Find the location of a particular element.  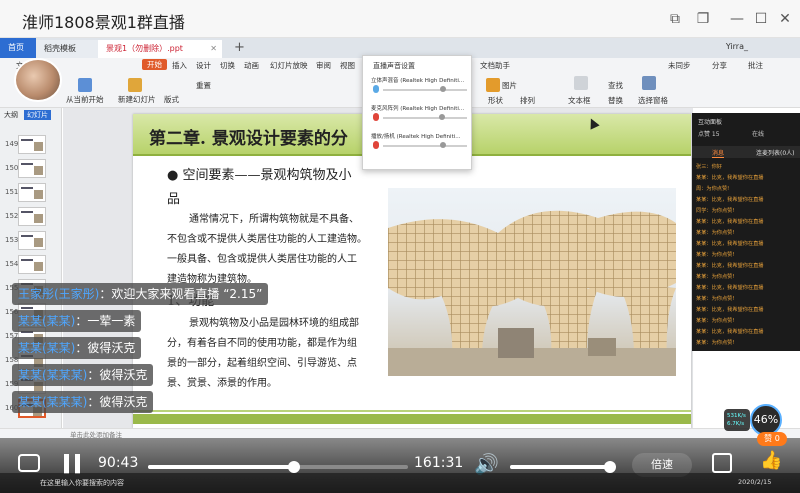

volume-bar is located at coordinates (563, 467).